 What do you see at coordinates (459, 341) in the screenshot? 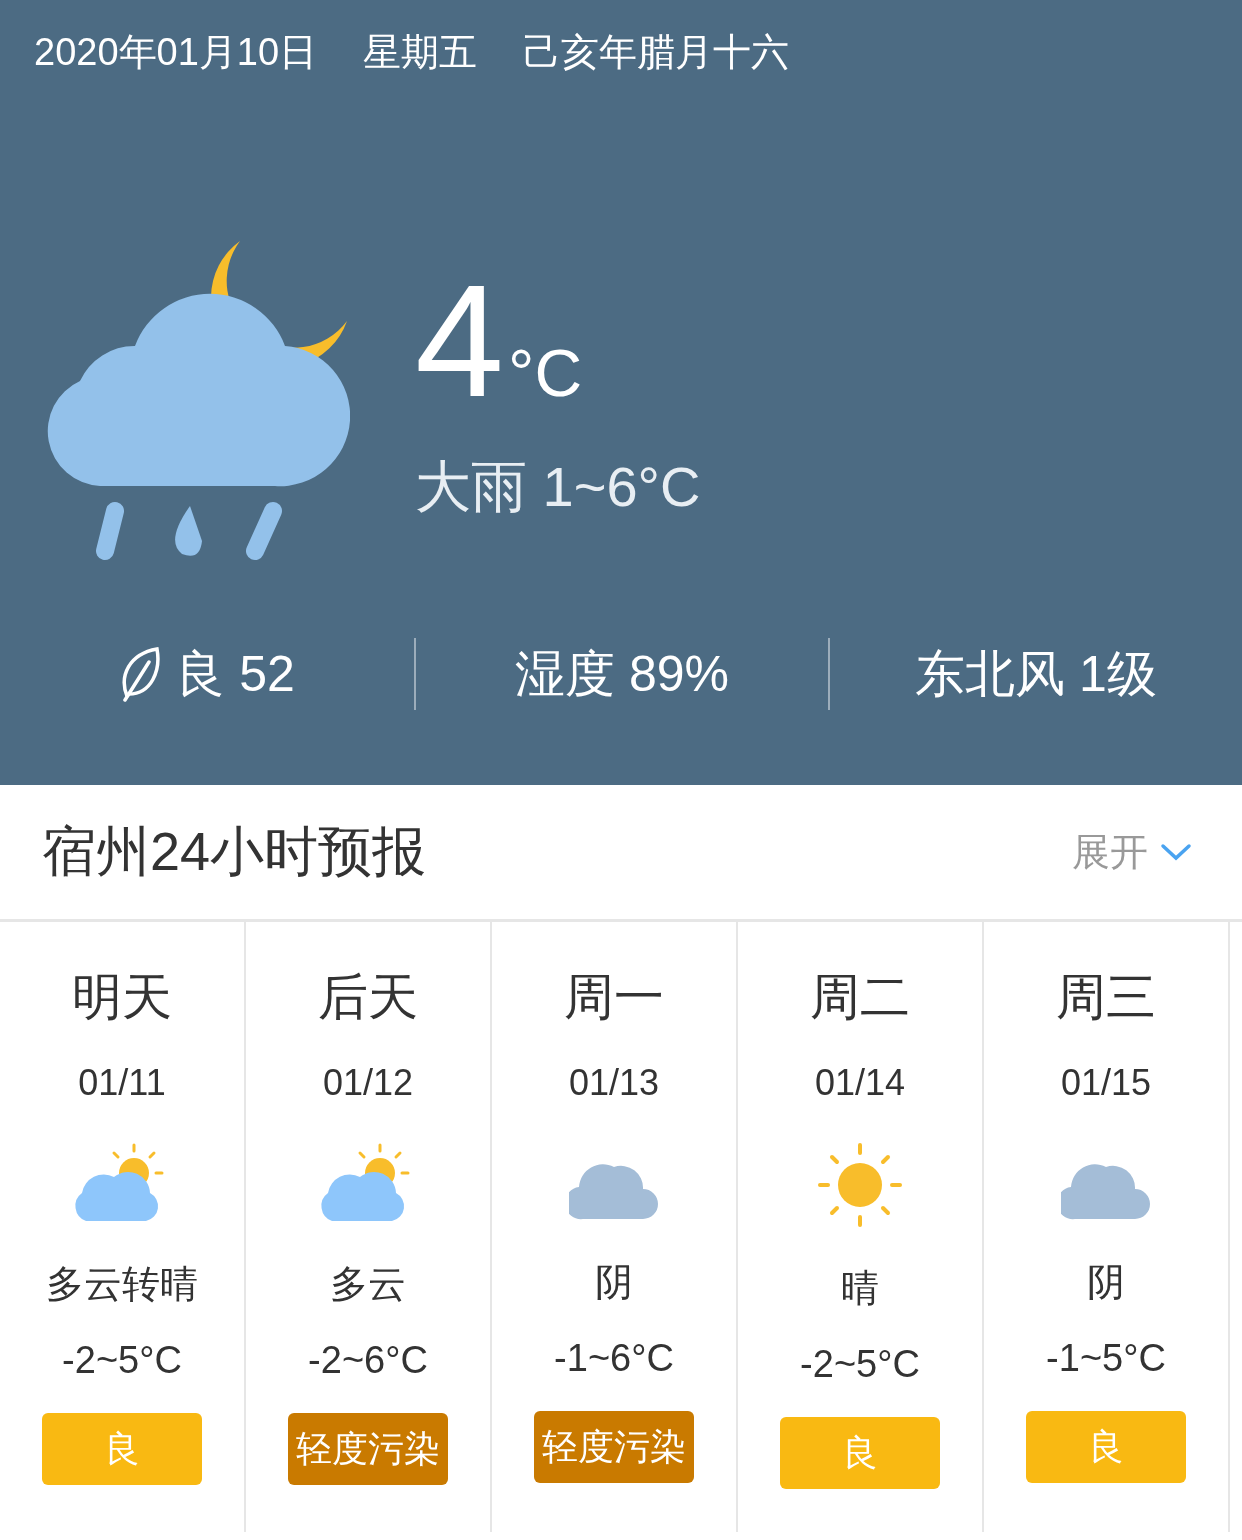
I see `temperature-value: 4` at bounding box center [459, 341].